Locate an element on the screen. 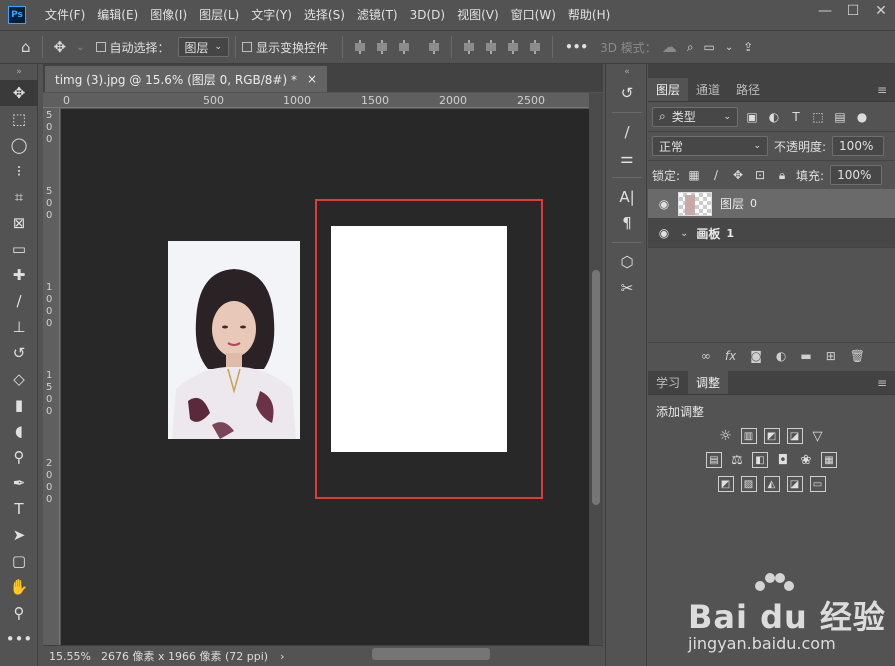 The image size is (895, 666). document-tab: timg (3).jpg @ 15.6% (图层 0, RGB/8#) * × is located at coordinates (186, 79).